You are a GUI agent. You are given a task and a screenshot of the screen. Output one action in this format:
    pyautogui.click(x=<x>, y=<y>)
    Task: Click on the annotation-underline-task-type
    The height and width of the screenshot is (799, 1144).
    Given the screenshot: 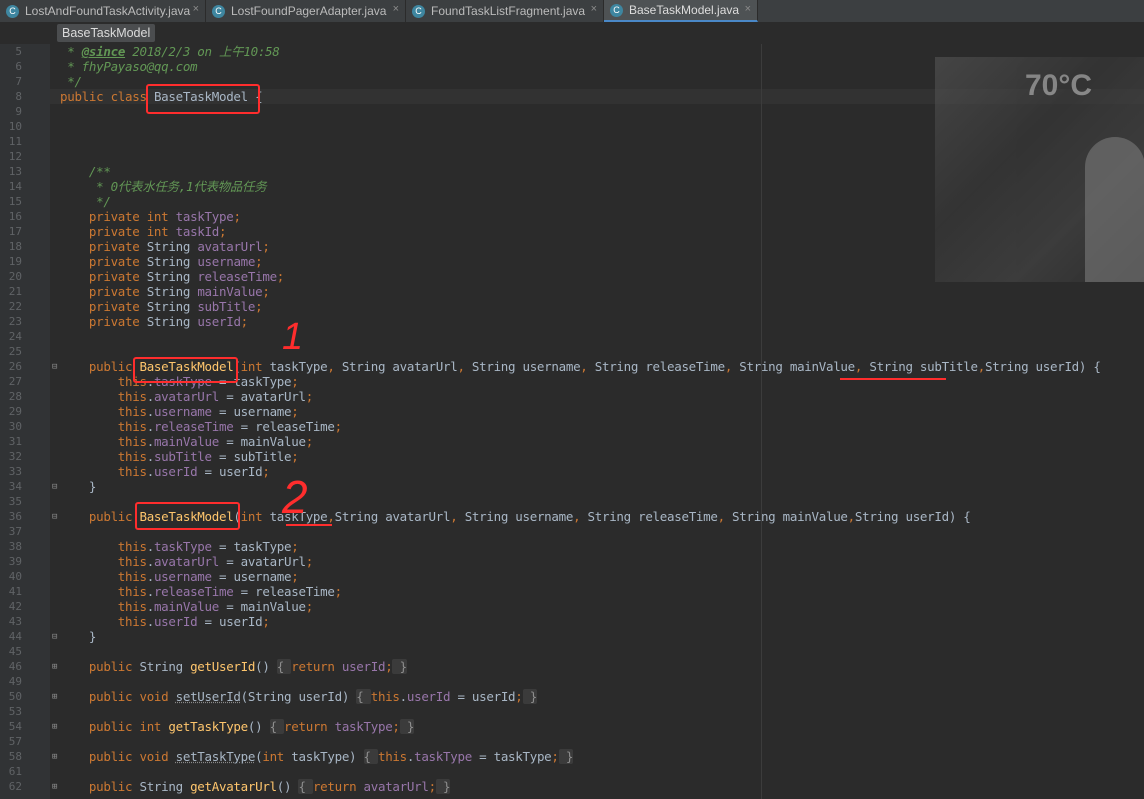 What is the action you would take?
    pyautogui.click(x=309, y=525)
    